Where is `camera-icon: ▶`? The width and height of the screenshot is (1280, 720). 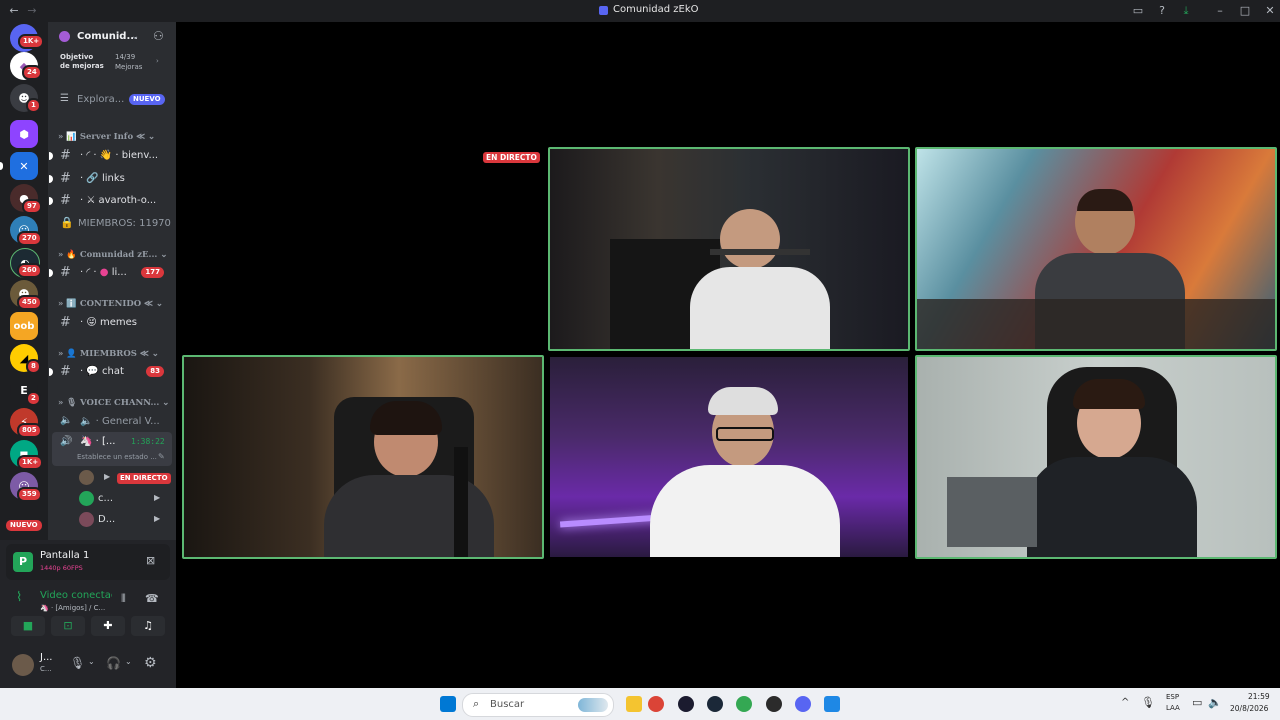
camera-icon: ▶ is located at coordinates (157, 497).